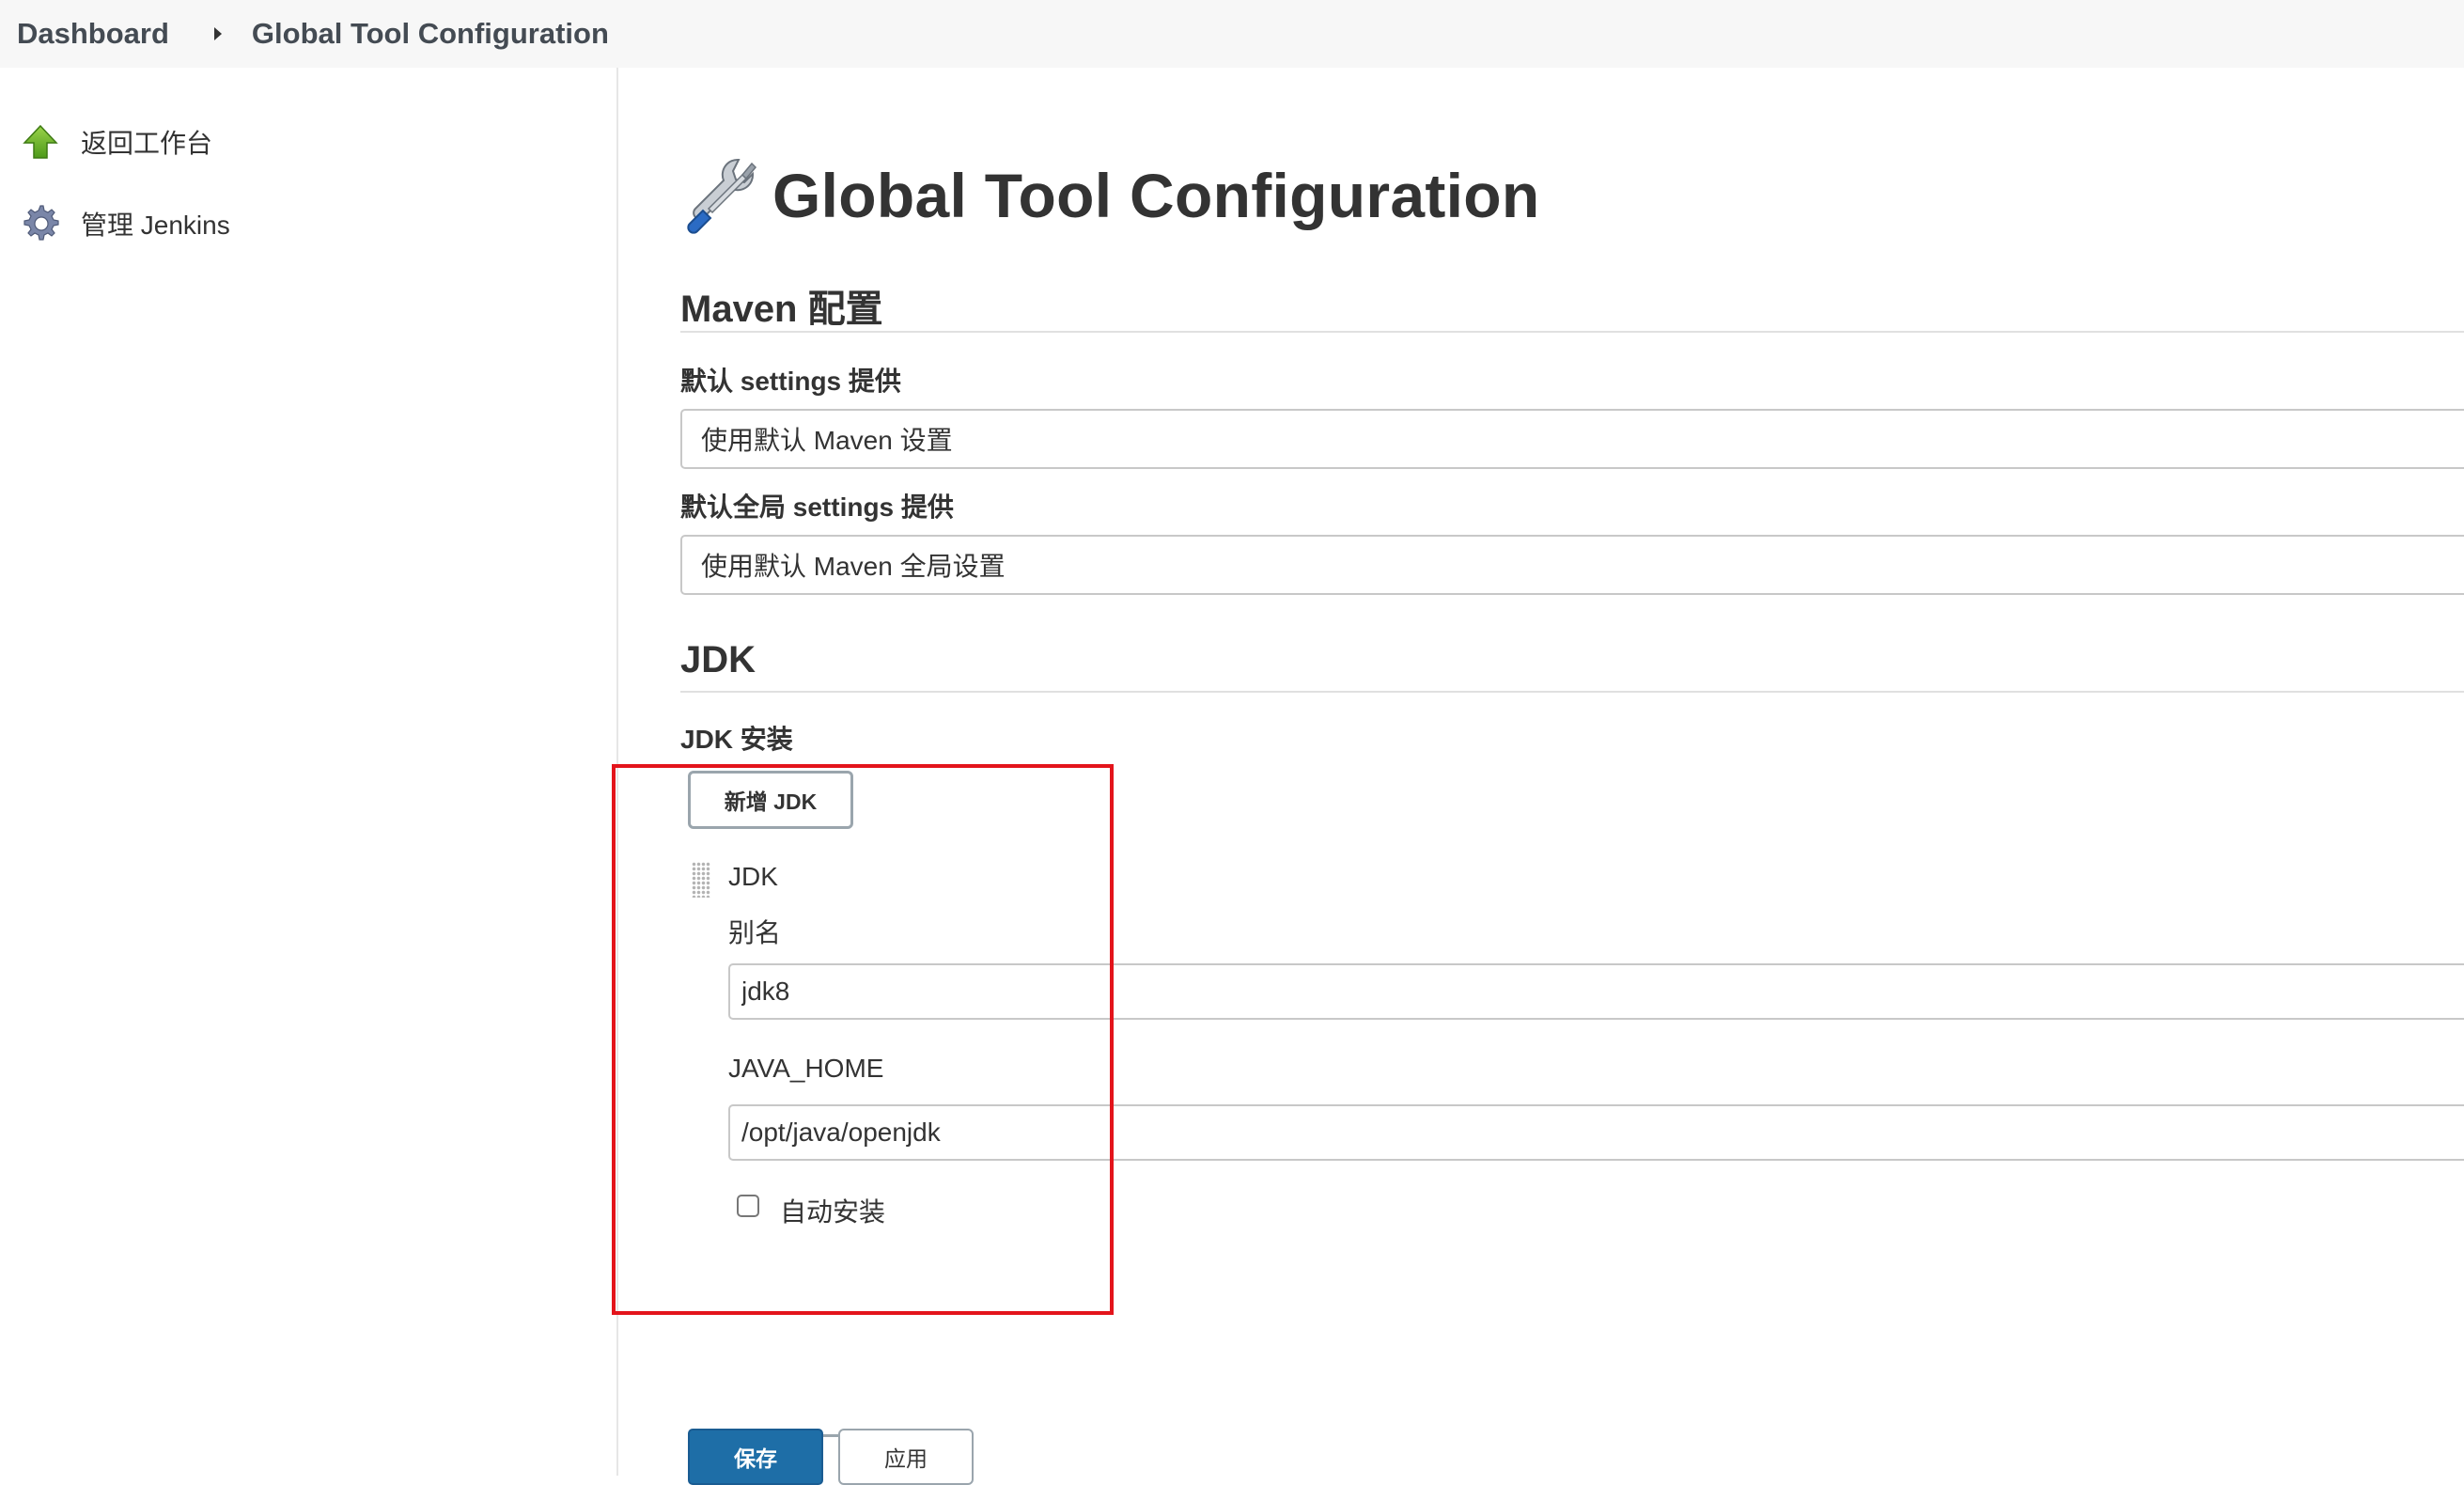  I want to click on global-settings-label: 默认全局 settings 提供, so click(817, 507).